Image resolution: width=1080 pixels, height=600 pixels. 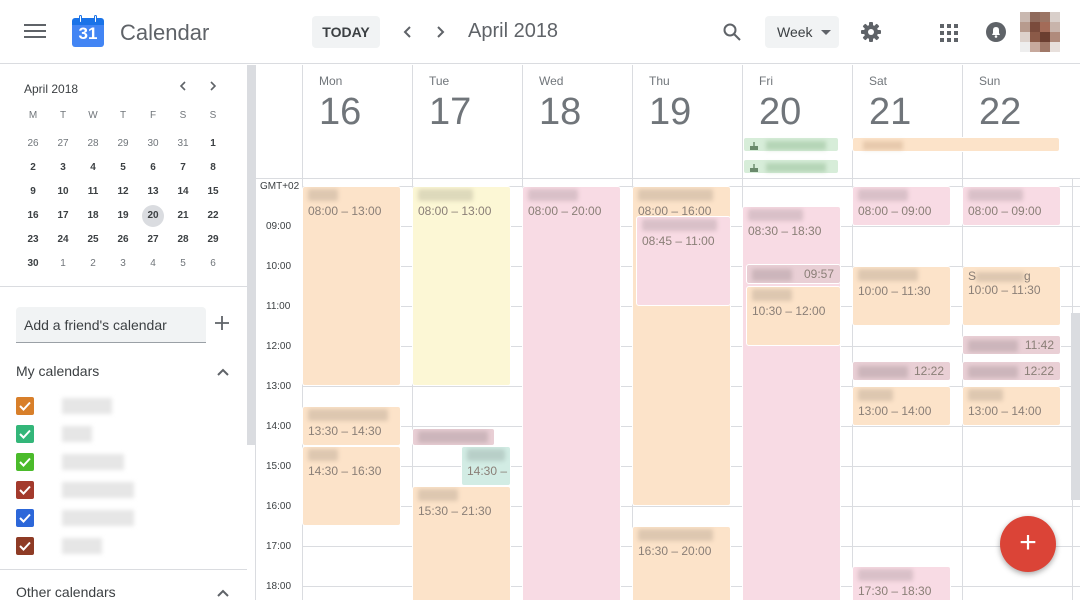 What do you see at coordinates (63, 192) in the screenshot?
I see `mini-day: 10` at bounding box center [63, 192].